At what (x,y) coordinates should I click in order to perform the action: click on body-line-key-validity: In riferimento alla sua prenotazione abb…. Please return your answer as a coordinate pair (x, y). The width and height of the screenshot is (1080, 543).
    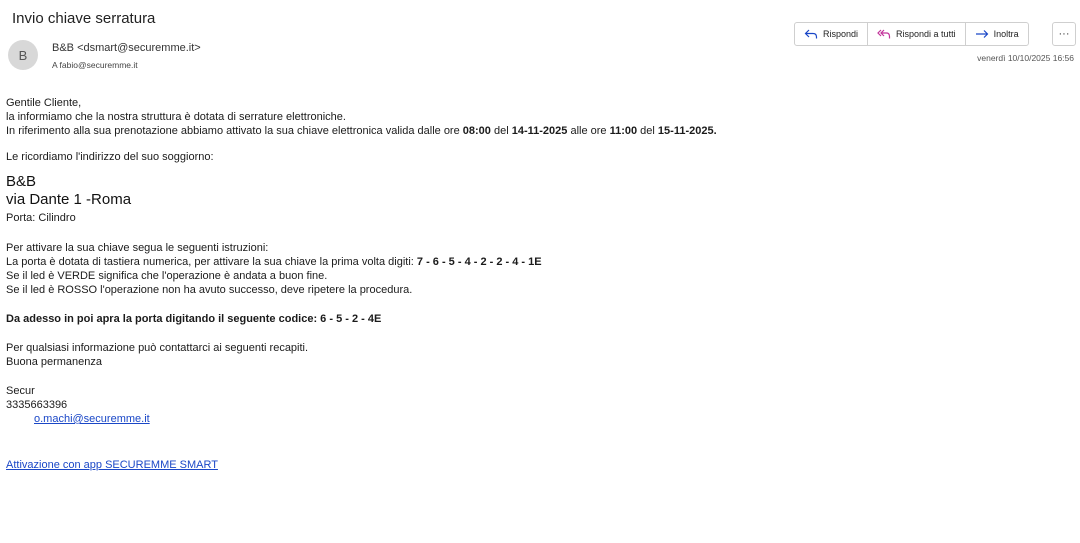
    Looking at the image, I should click on (361, 131).